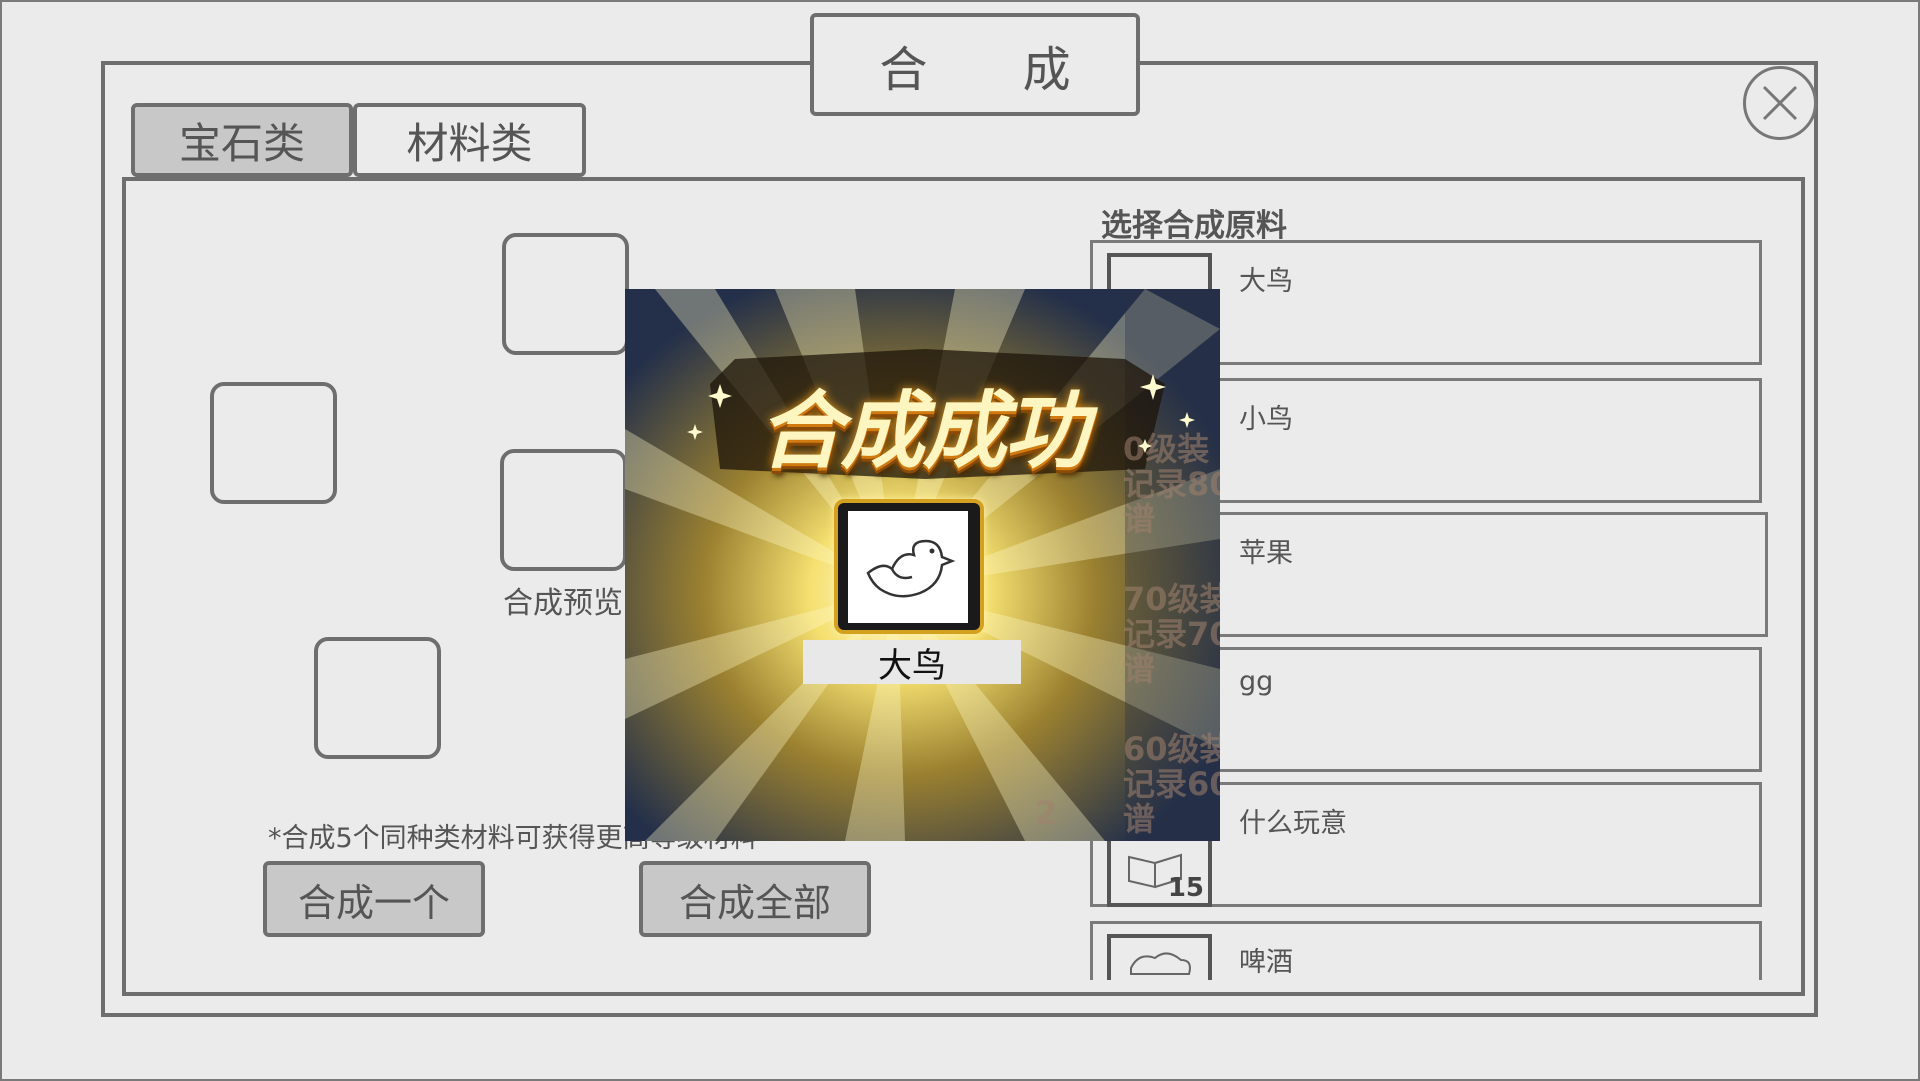  What do you see at coordinates (273, 443) in the screenshot?
I see `material-slot-left` at bounding box center [273, 443].